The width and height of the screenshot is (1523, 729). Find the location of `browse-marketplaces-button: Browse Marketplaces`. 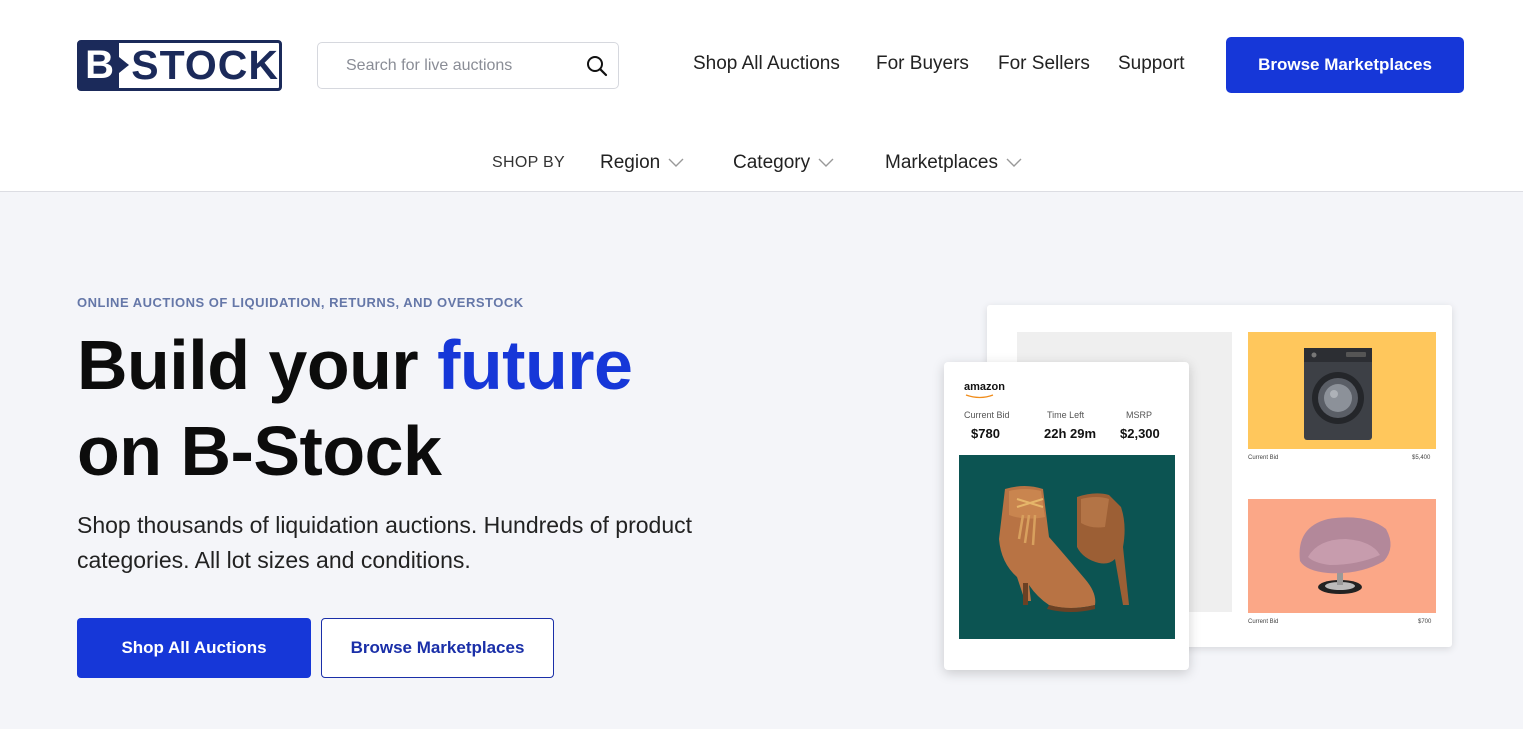

browse-marketplaces-button: Browse Marketplaces is located at coordinates (437, 648).